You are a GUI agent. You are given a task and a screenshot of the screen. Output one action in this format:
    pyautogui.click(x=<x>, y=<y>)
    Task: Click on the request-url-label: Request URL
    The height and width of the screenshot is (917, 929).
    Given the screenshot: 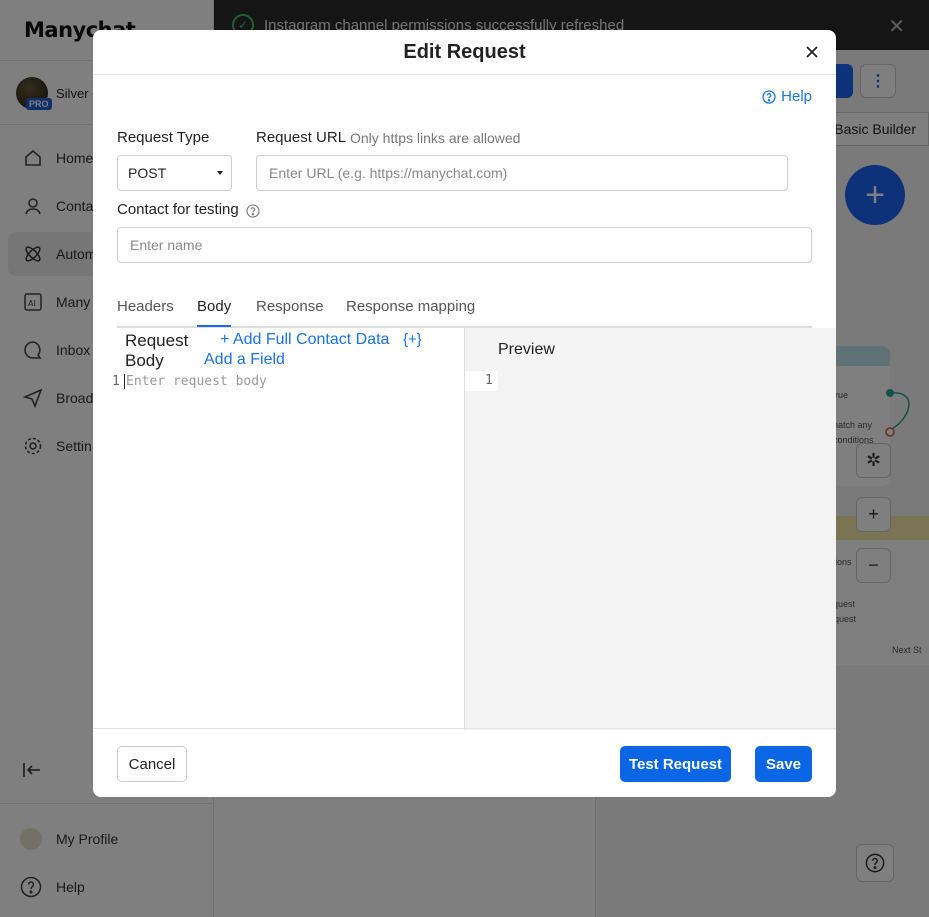 What is the action you would take?
    pyautogui.click(x=301, y=137)
    